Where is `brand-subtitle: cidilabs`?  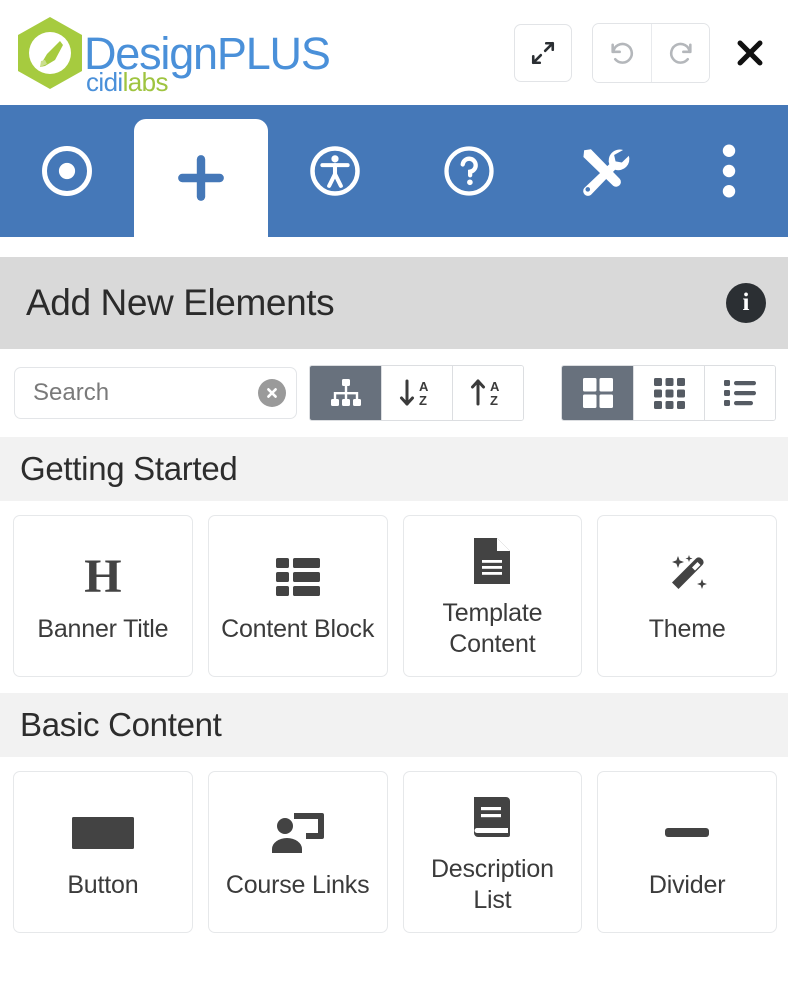 brand-subtitle: cidilabs is located at coordinates (127, 81).